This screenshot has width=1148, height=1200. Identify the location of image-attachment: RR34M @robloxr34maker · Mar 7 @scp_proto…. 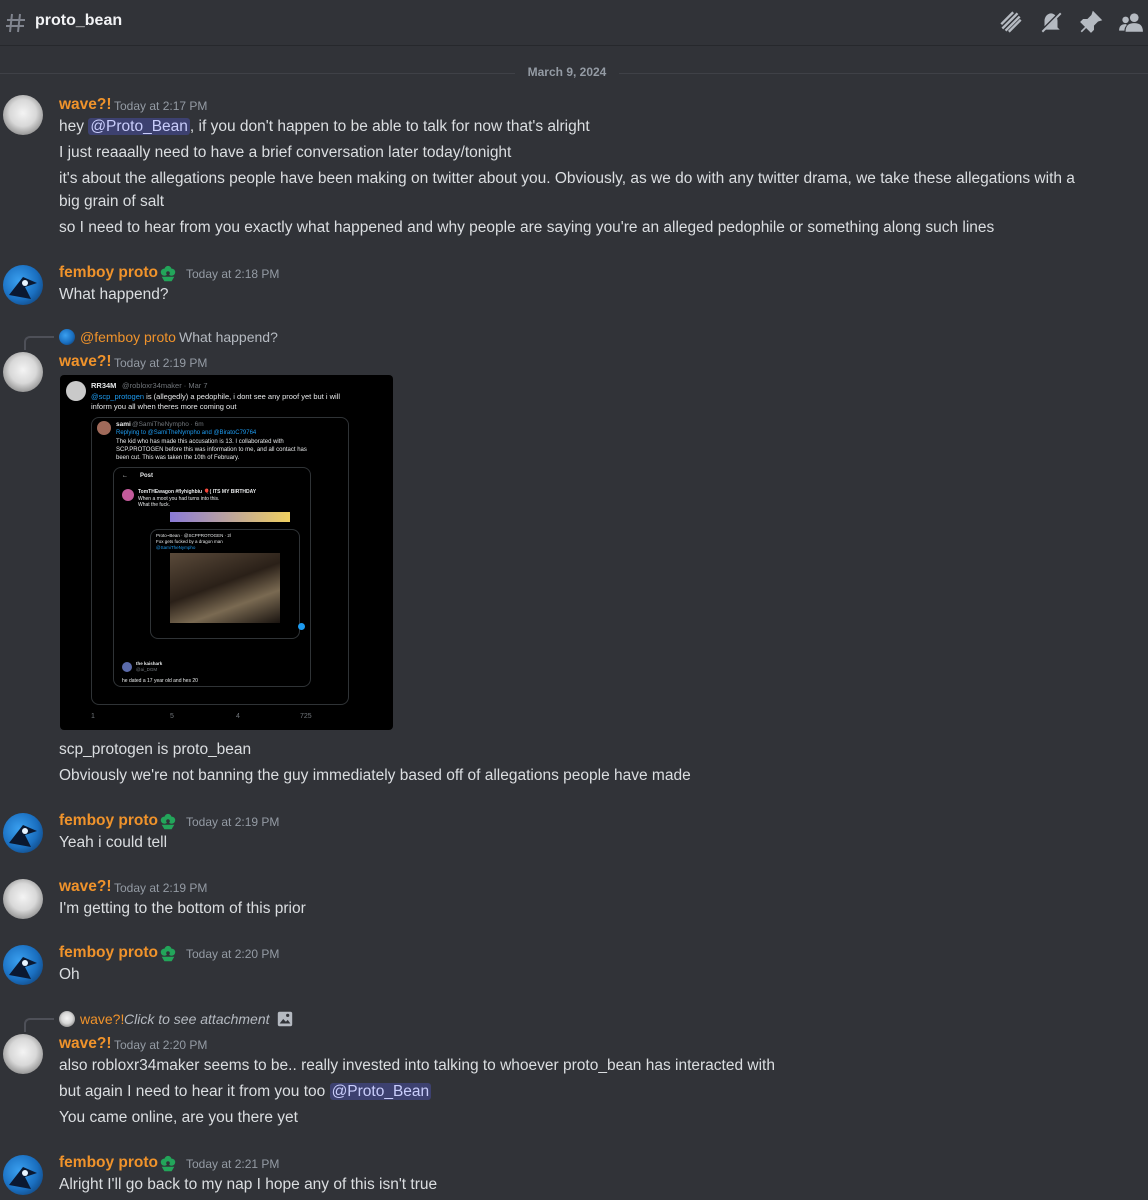
(226, 552).